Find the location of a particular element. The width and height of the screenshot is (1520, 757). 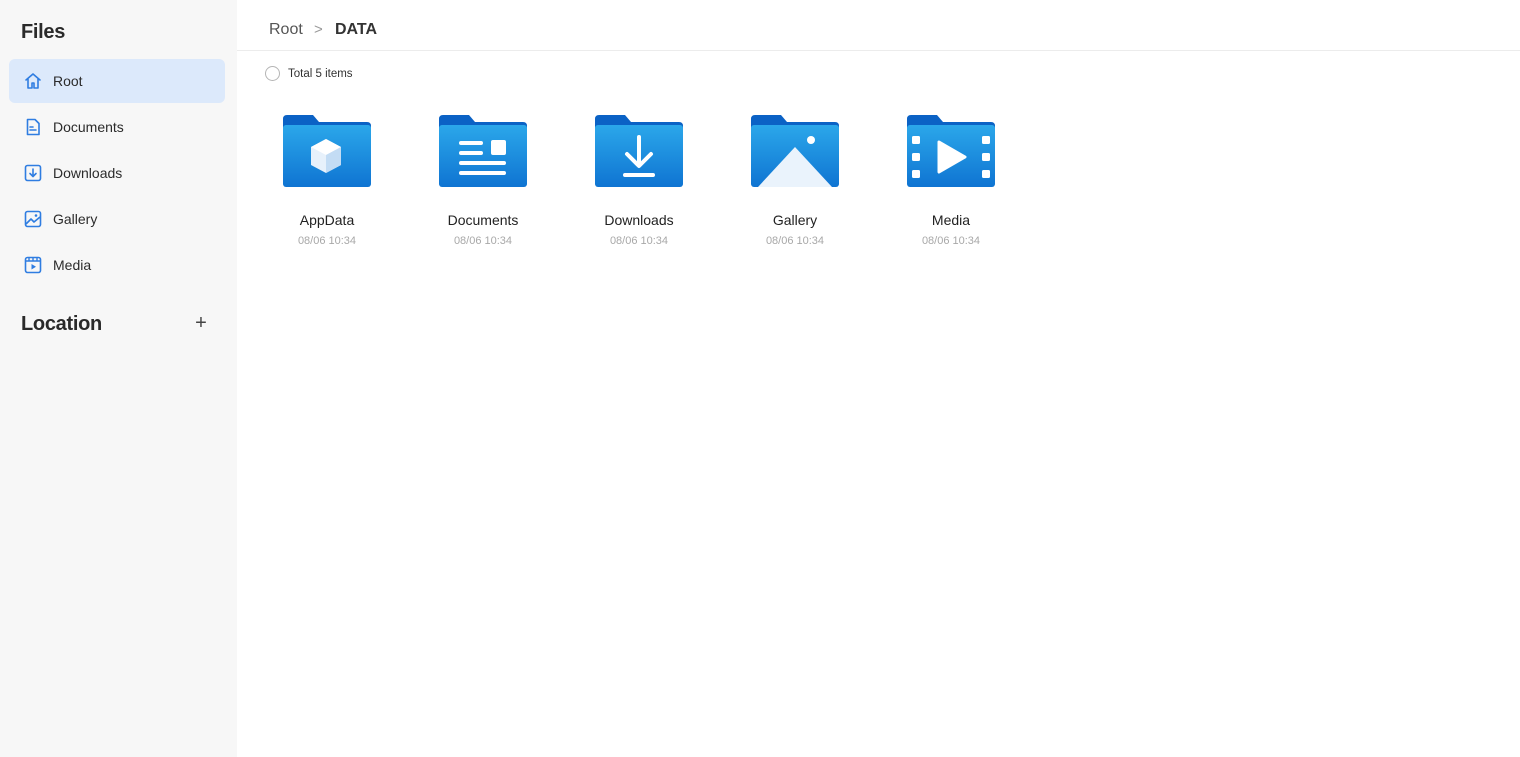

sidebar-item-documents: Documents is located at coordinates (117, 127).